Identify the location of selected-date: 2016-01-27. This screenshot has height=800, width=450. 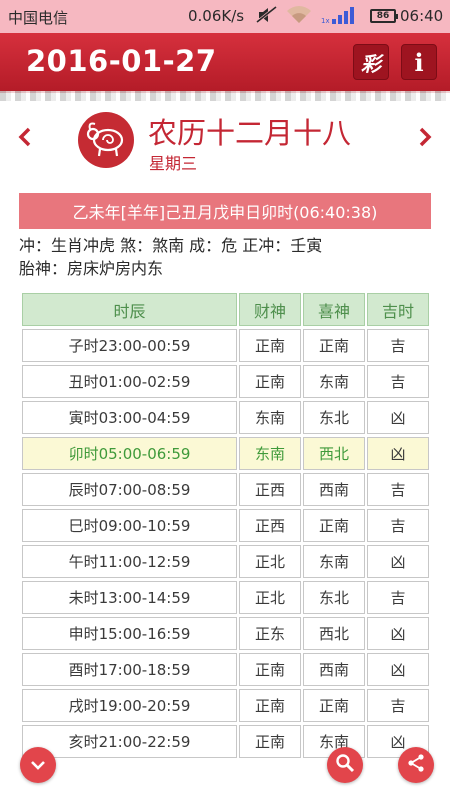
(121, 61).